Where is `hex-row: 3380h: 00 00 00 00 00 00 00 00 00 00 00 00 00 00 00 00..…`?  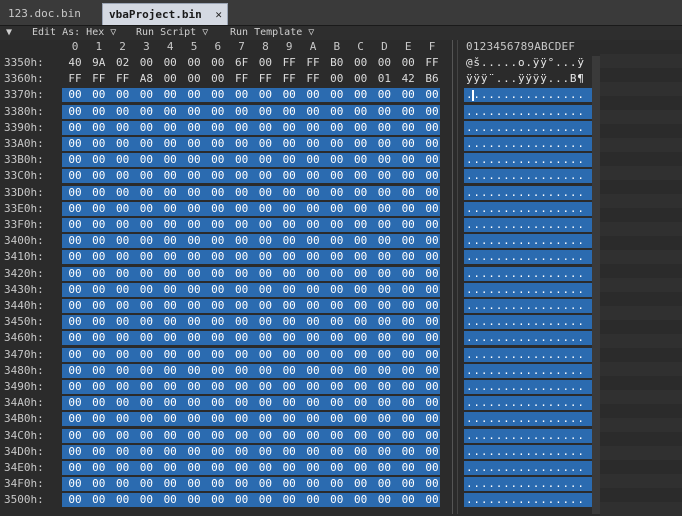
hex-row: 3380h: 00 00 00 00 00 00 00 00 00 00 00 00 00 00 00 00..… is located at coordinates (341, 111).